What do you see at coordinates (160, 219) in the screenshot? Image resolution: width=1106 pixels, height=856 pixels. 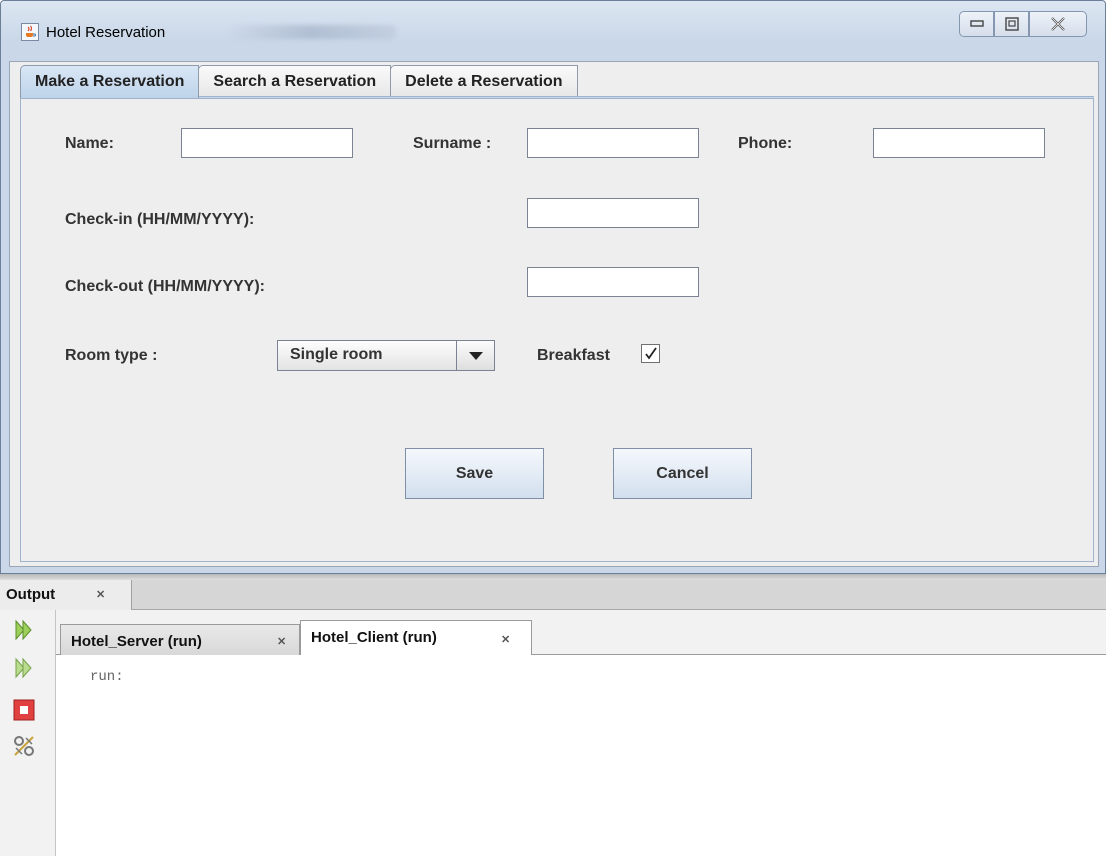 I see `checkin-label: Check-in (HH/MM/YYYY):` at bounding box center [160, 219].